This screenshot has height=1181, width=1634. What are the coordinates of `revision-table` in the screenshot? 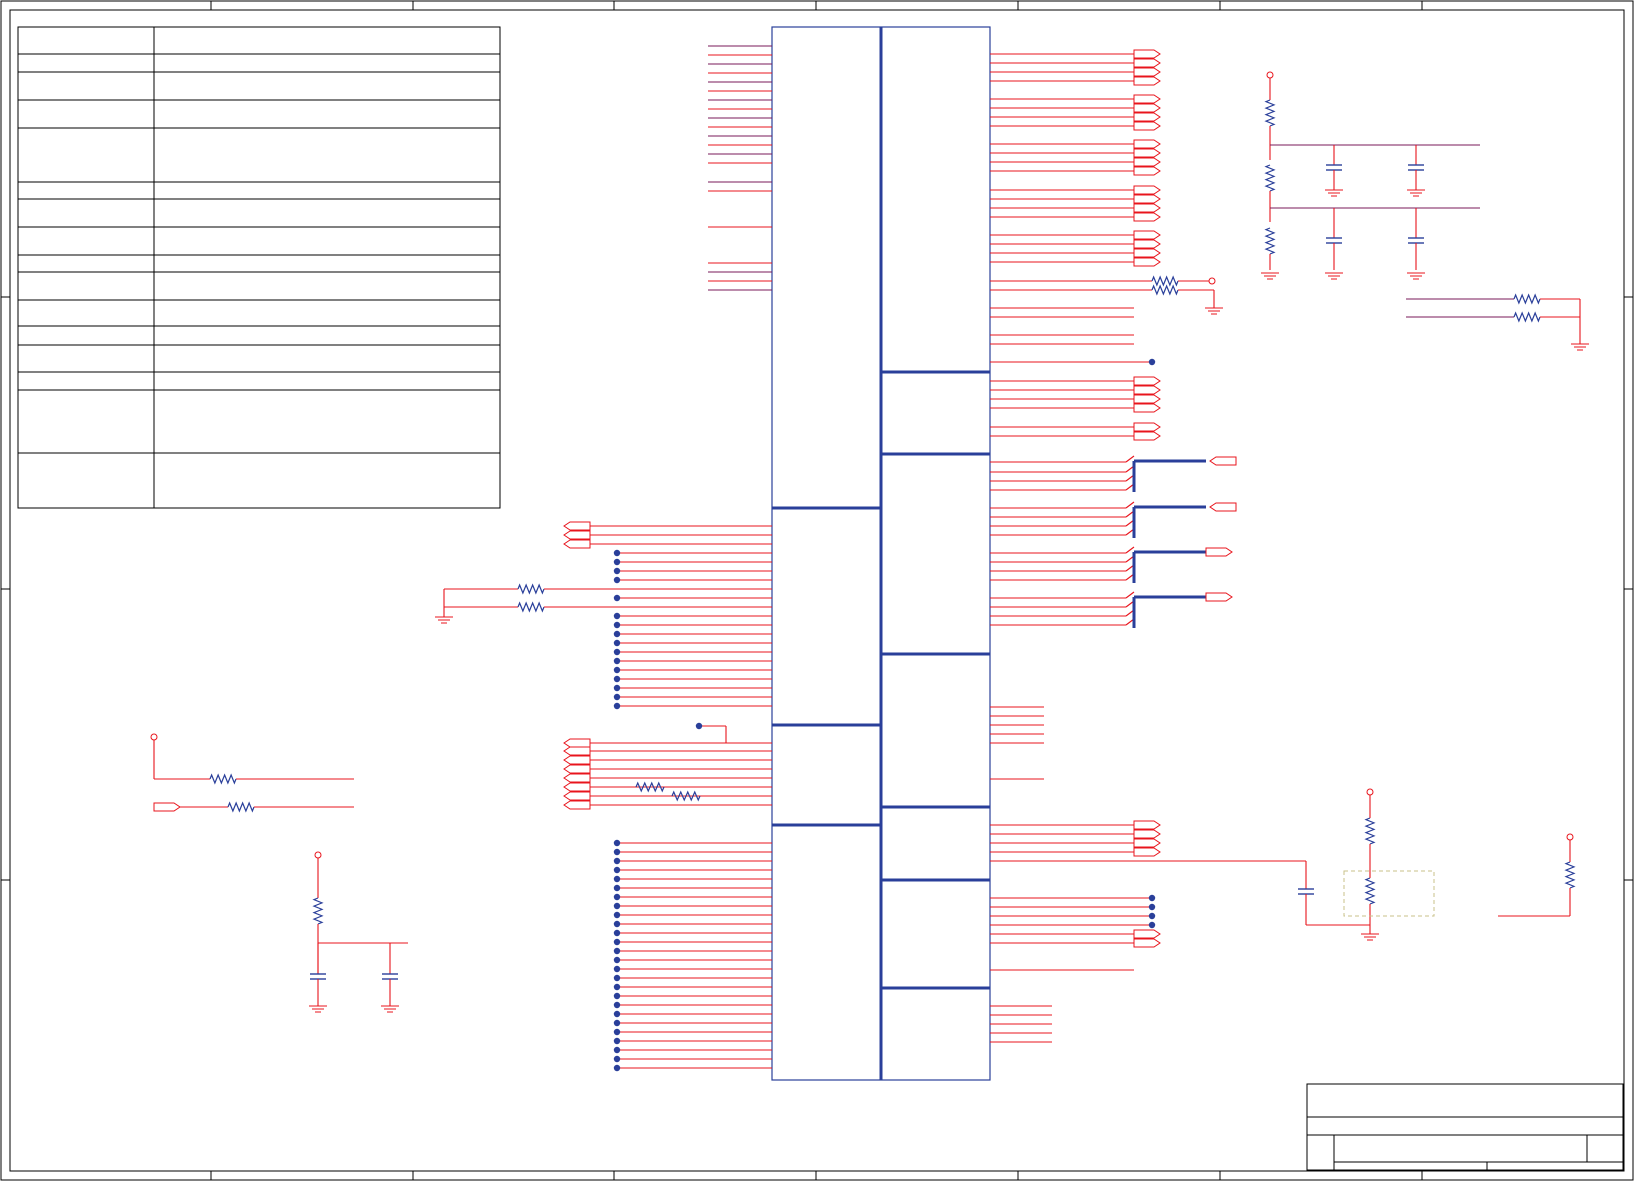 It's located at (259, 267).